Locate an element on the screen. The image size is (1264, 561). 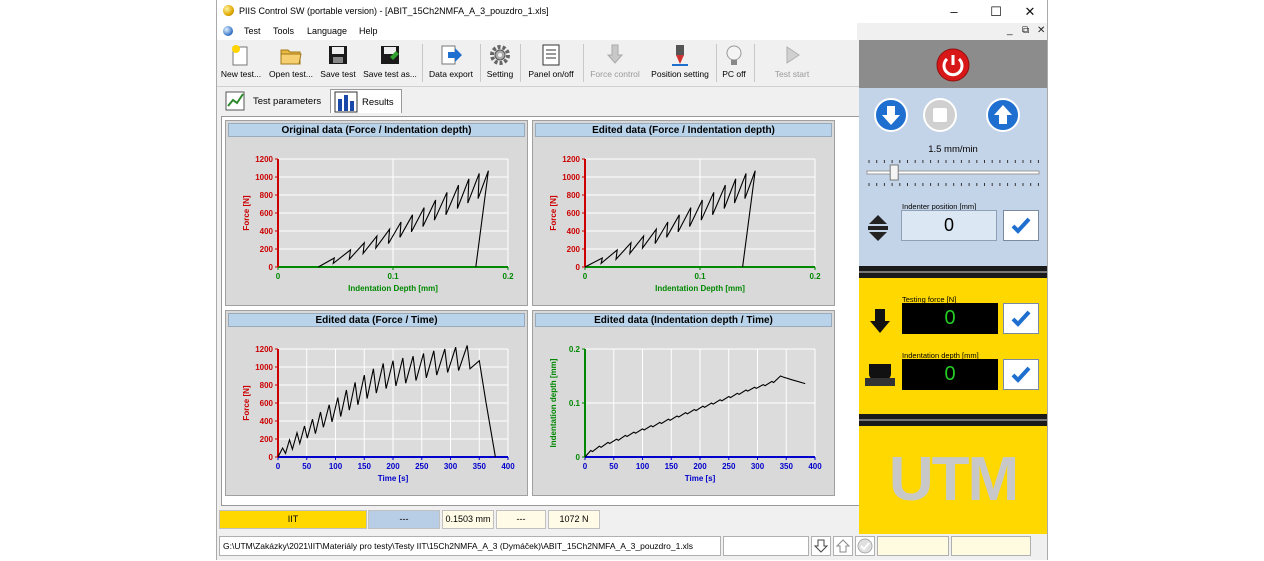
data-export-button: Data export is located at coordinates (451, 63).